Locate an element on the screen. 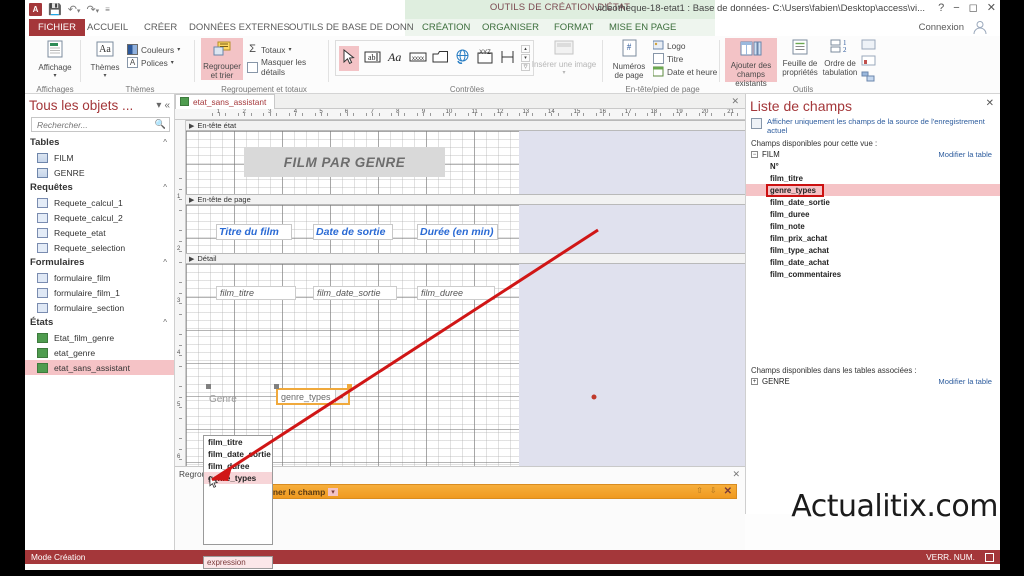  tab-creer: CRÉER is located at coordinates (160, 27).